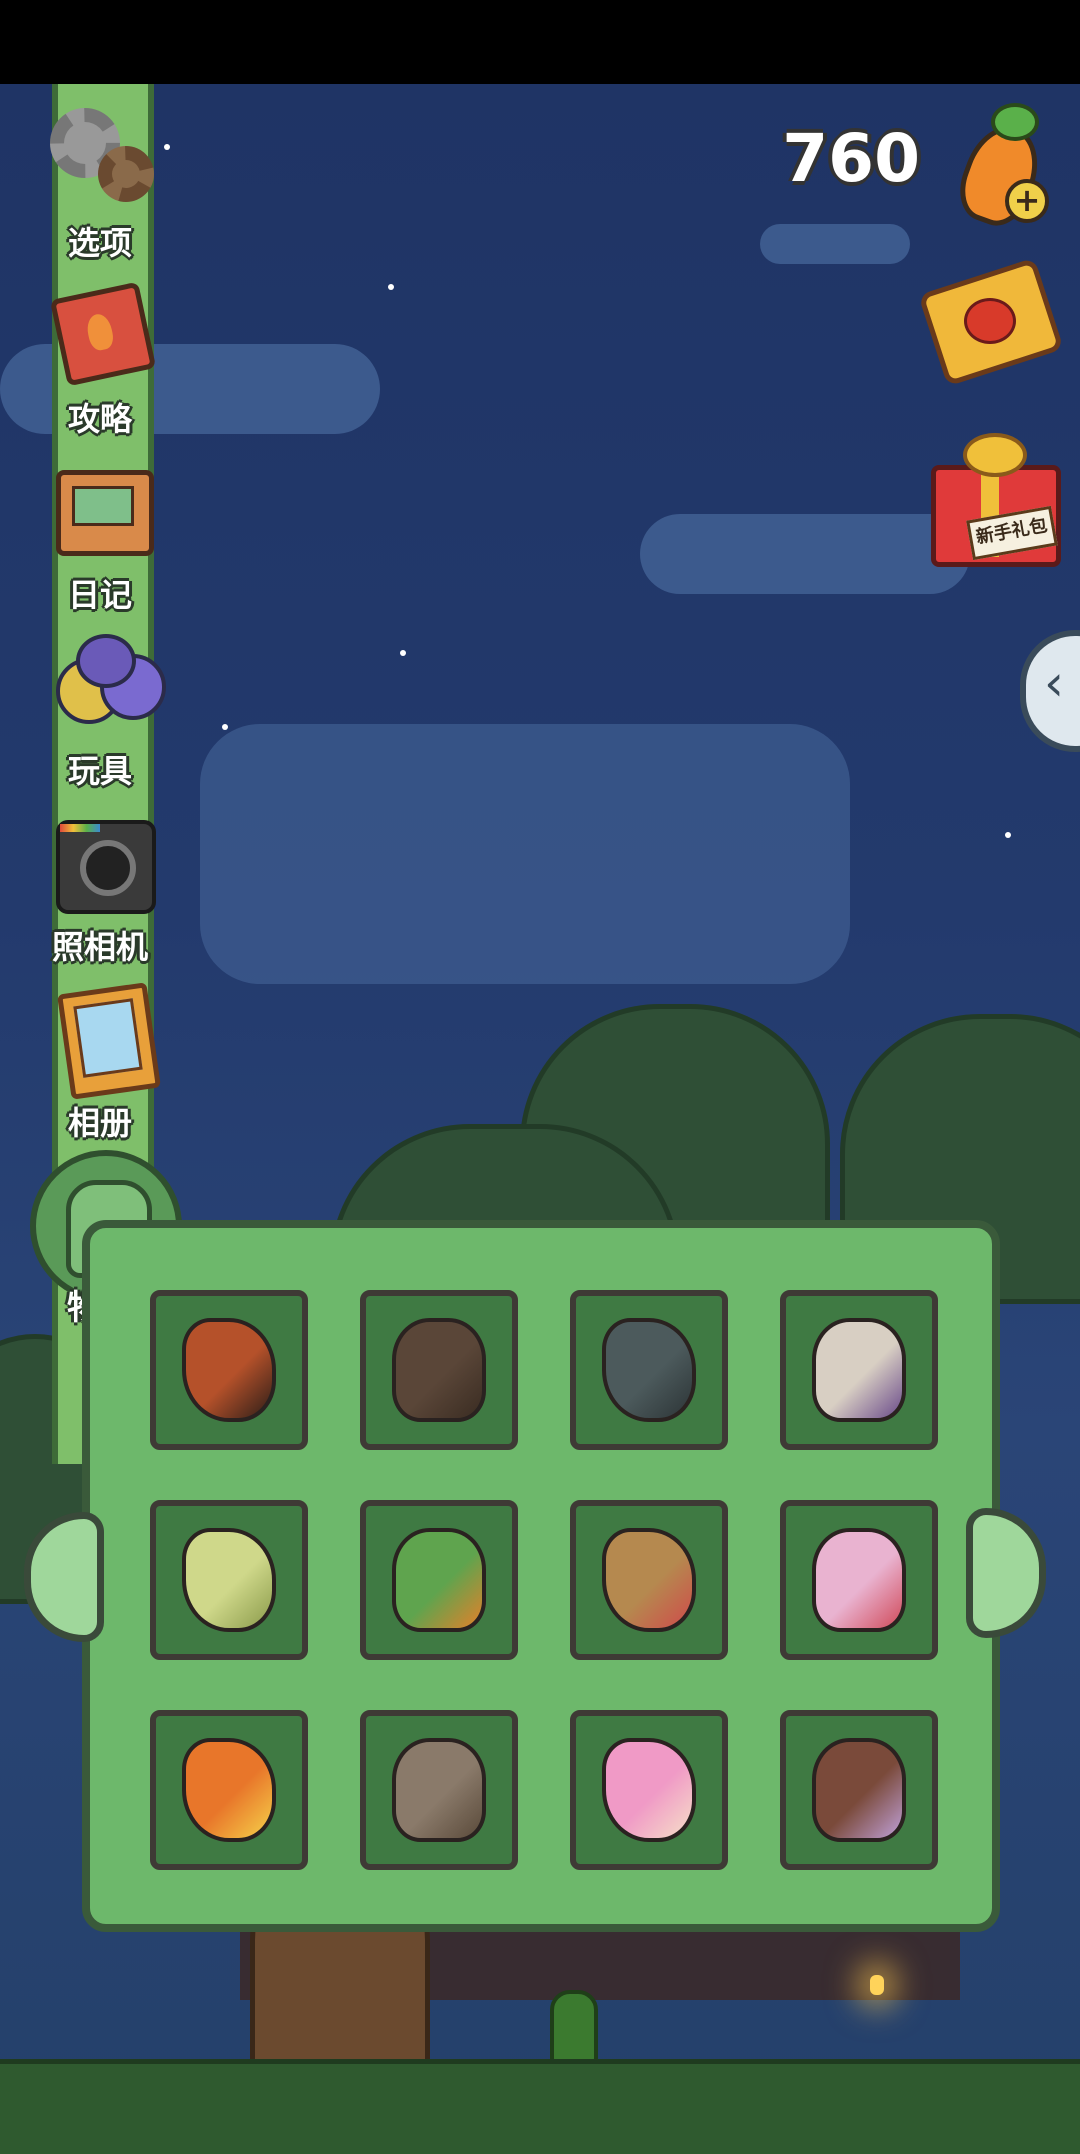 The image size is (1080, 2154). What do you see at coordinates (105, 1041) in the screenshot?
I see `album-icon` at bounding box center [105, 1041].